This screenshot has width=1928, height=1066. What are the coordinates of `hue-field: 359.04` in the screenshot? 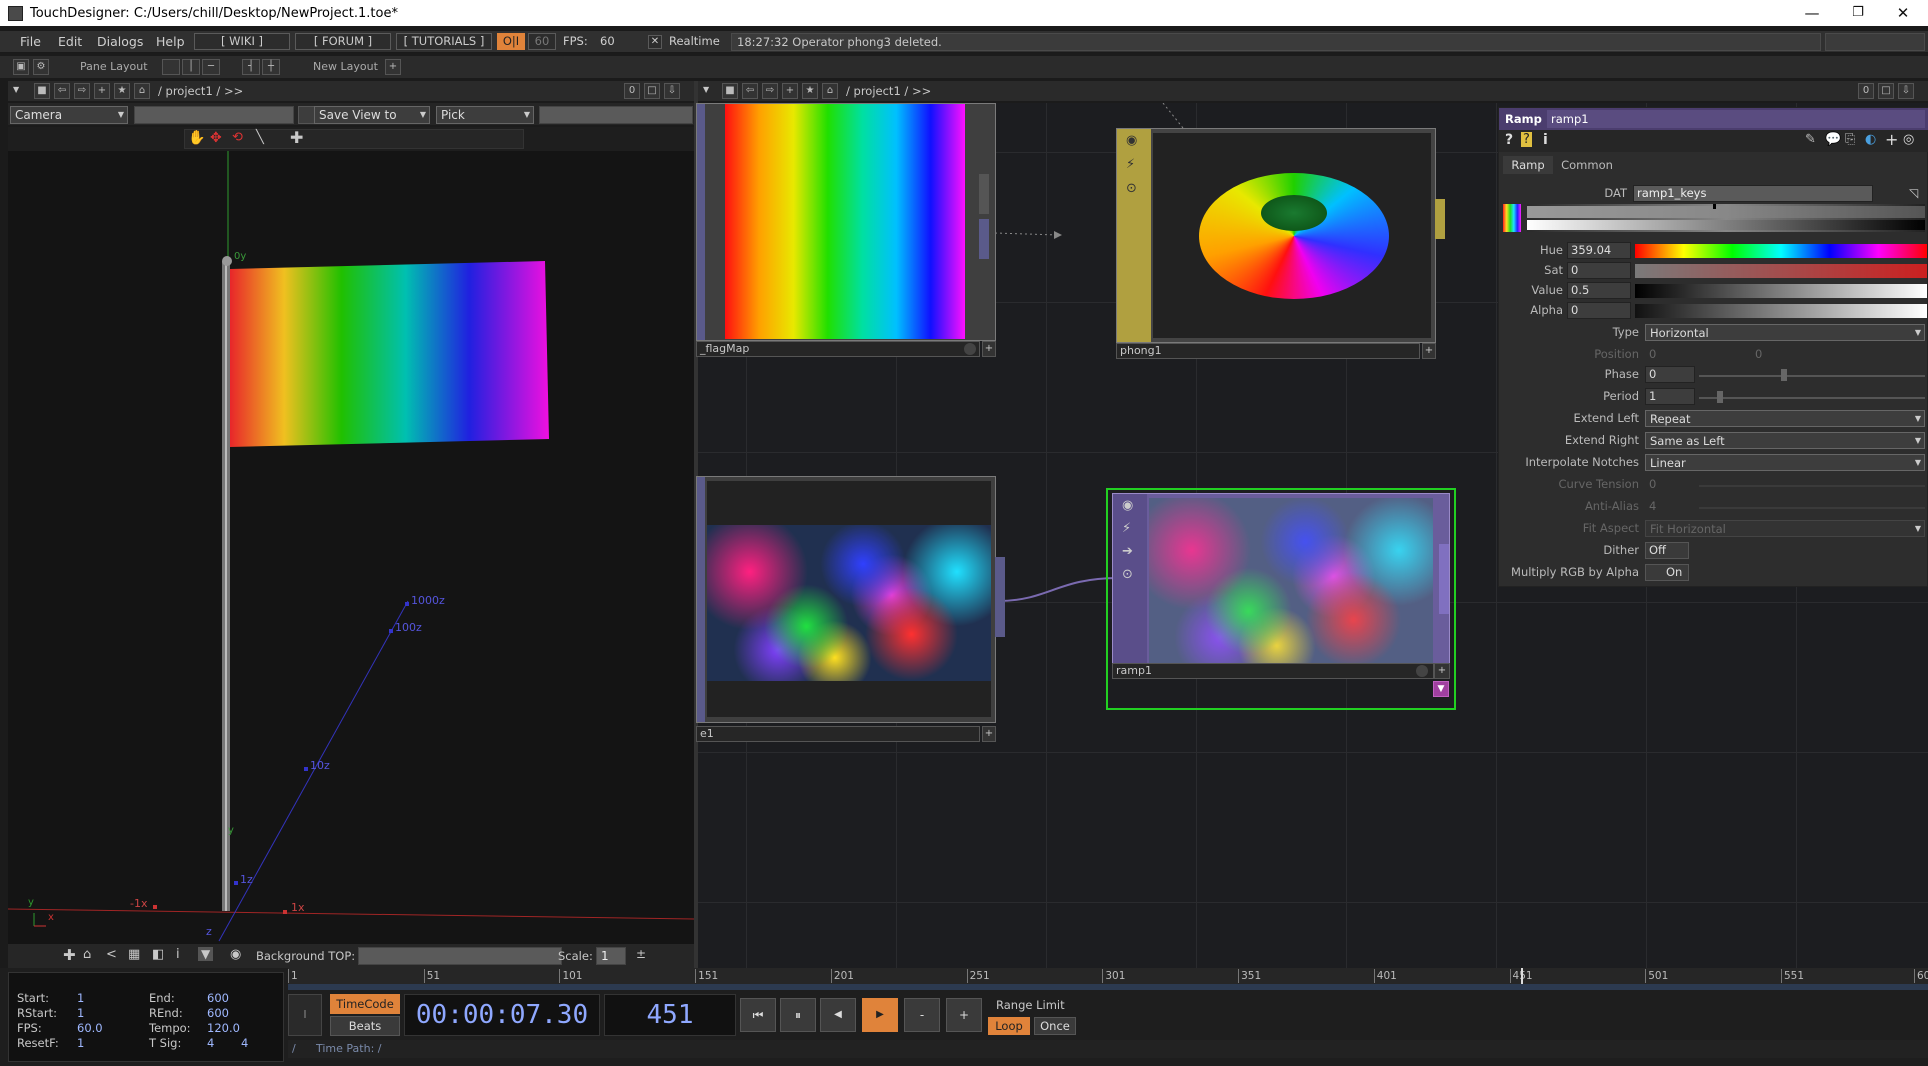 It's located at (1599, 250).